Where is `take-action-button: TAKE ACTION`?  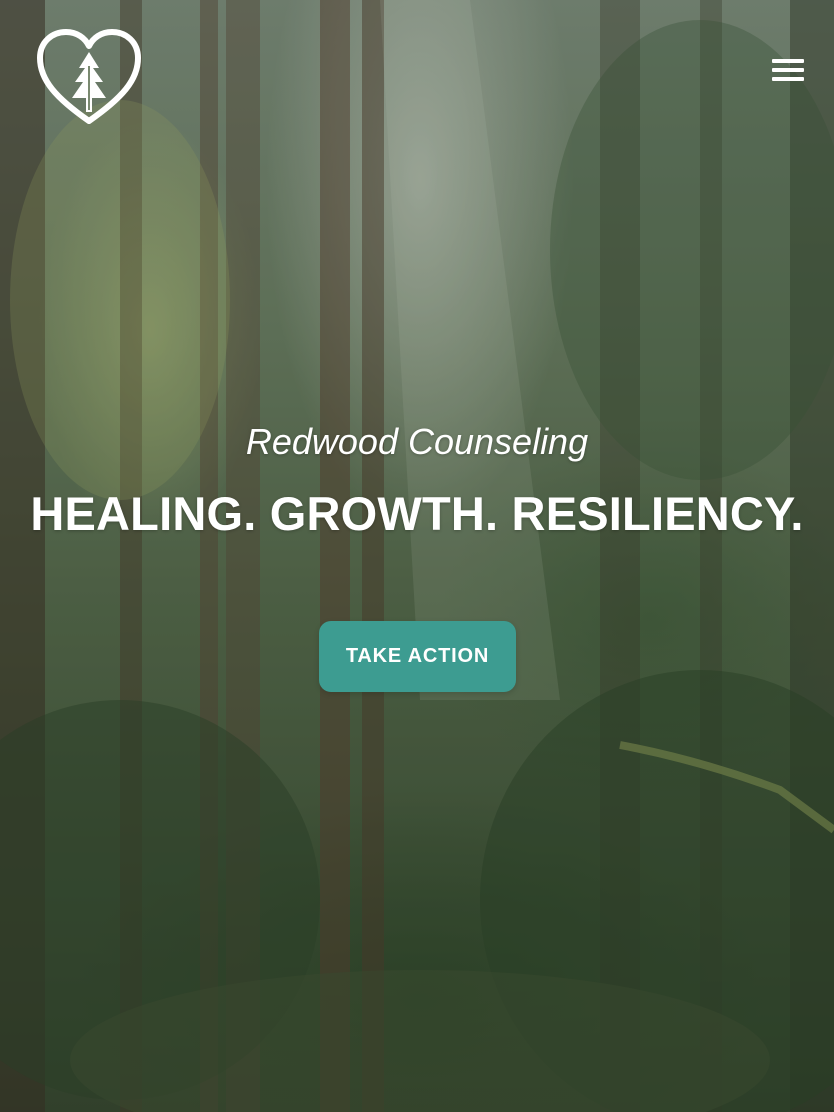 take-action-button: TAKE ACTION is located at coordinates (417, 656).